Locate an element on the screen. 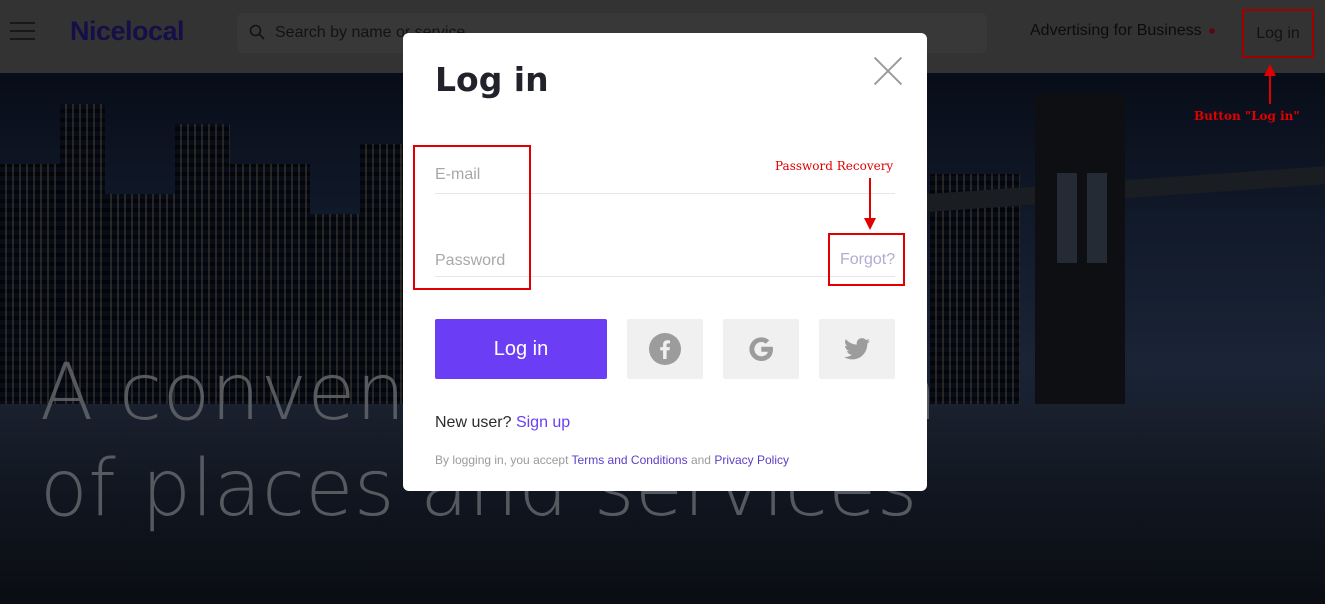 The width and height of the screenshot is (1325, 604). modal-title: Log in is located at coordinates (492, 79).